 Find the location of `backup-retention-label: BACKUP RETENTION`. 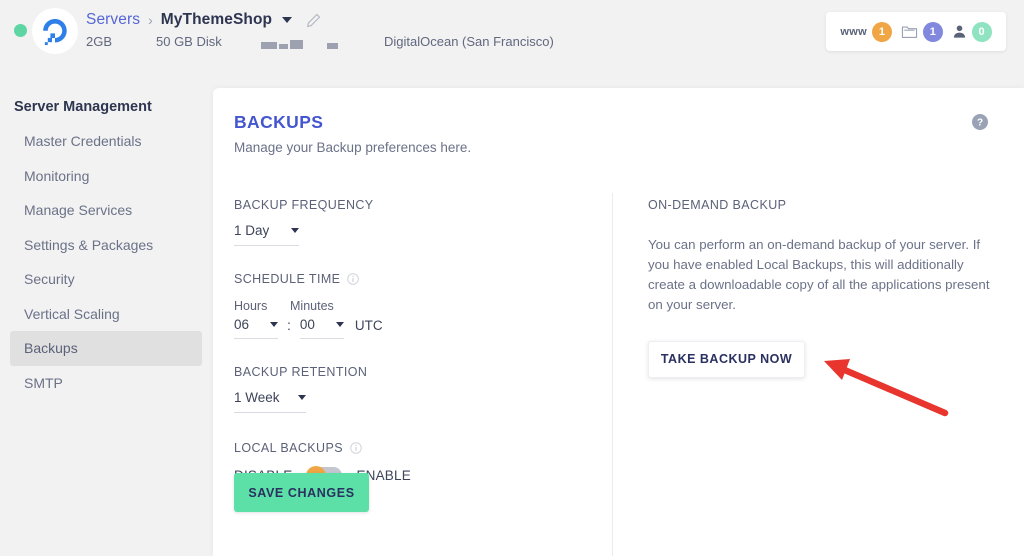

backup-retention-label: BACKUP RETENTION is located at coordinates (301, 372).